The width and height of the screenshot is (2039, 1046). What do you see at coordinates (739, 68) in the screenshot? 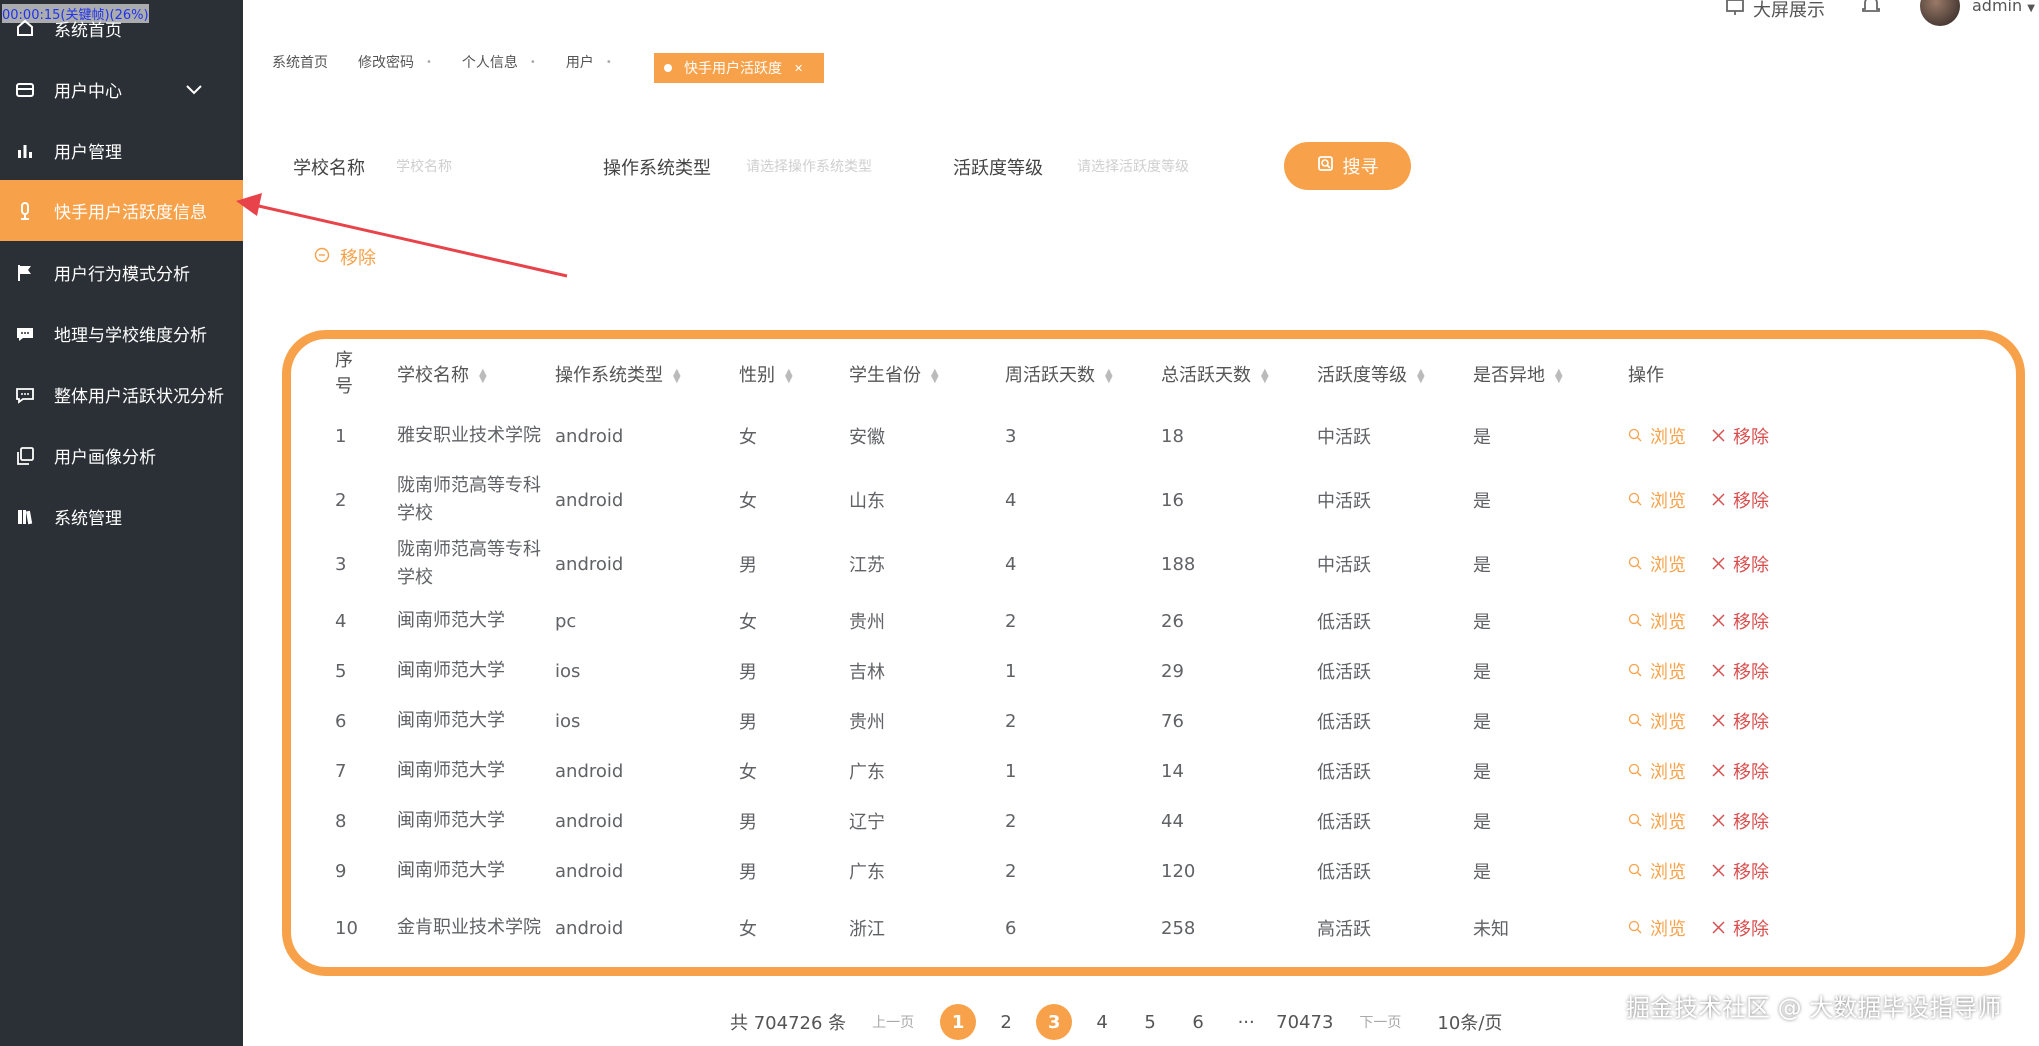
I see `tab-kuaishou-activity: 快手用户活跃度 ✕` at bounding box center [739, 68].